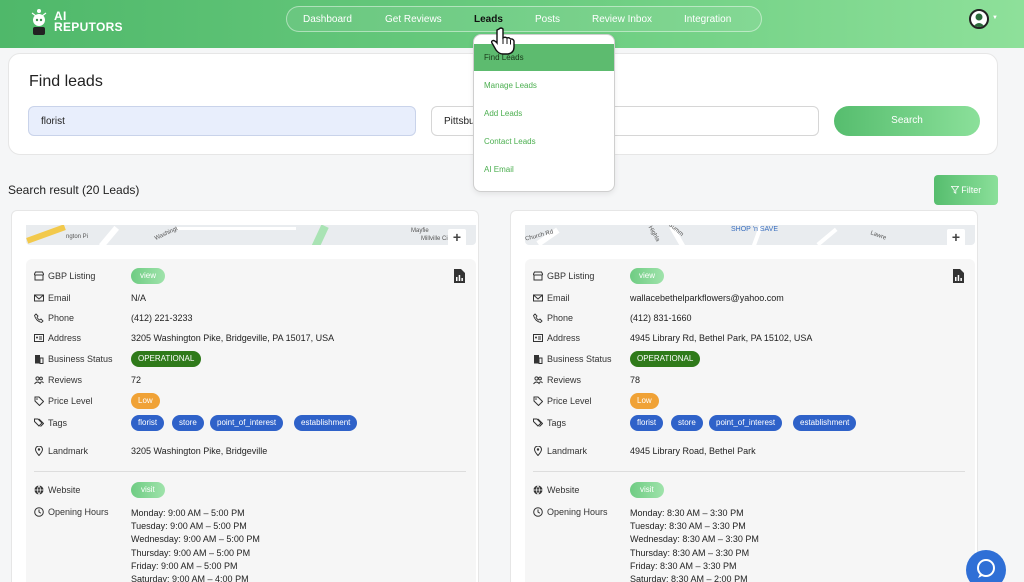  Describe the element at coordinates (195, 539) in the screenshot. I see `hours-line: Wednesday: 9:00 AM – 5:00 PM` at that location.